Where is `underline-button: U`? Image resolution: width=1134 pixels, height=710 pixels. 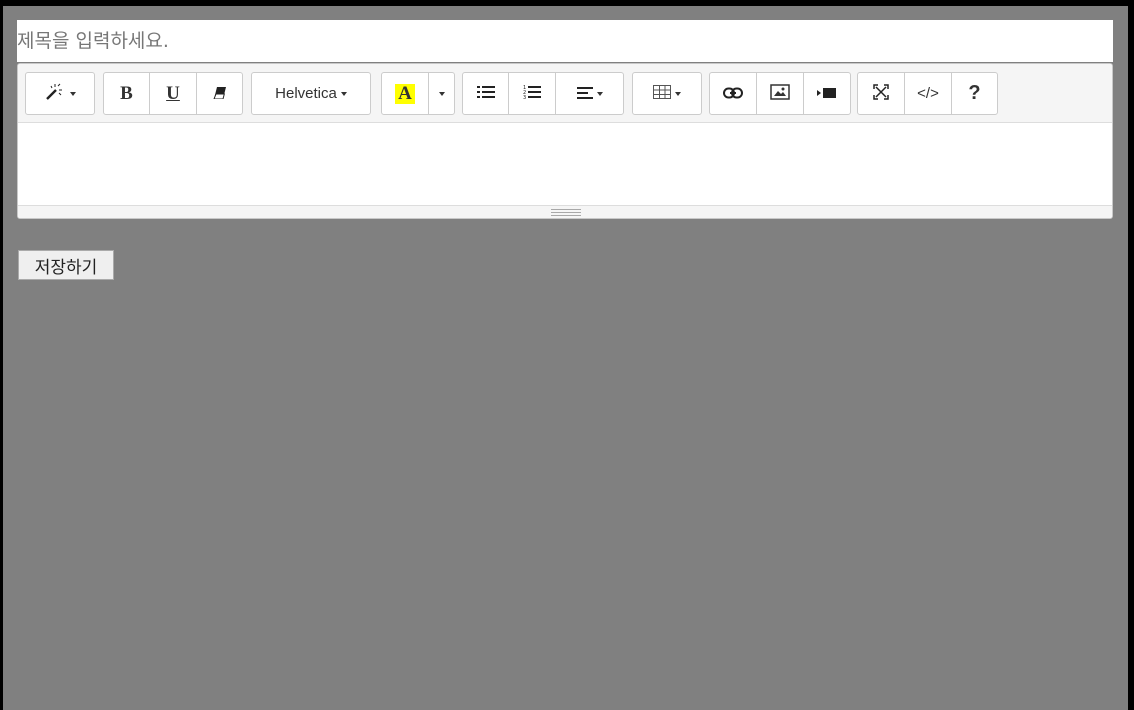
underline-button: U is located at coordinates (173, 93).